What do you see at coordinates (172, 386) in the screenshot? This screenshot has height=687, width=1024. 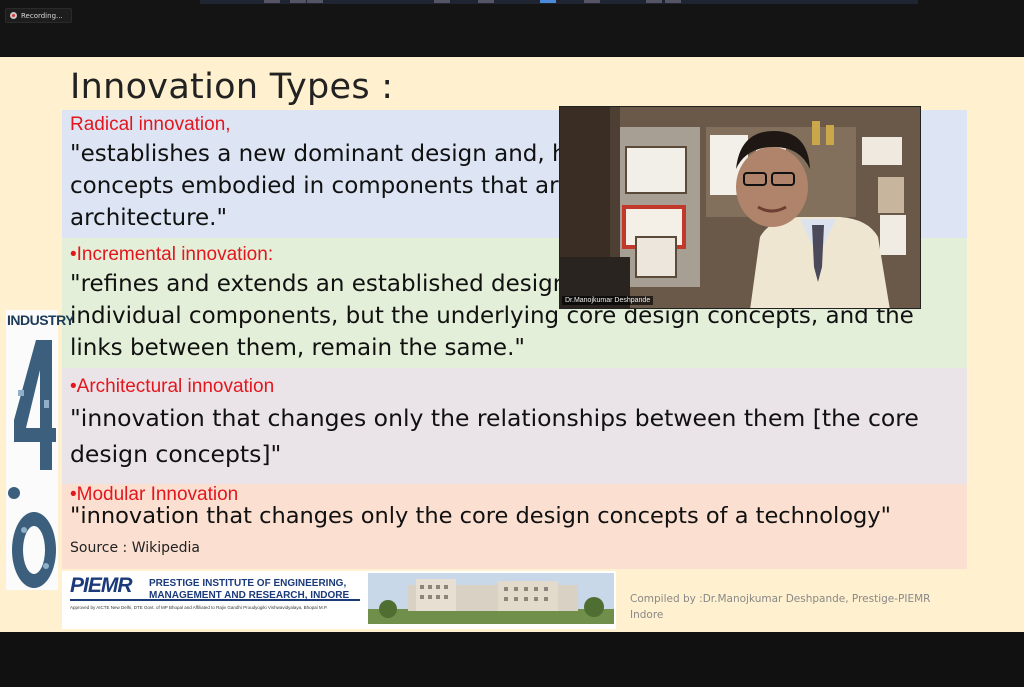 I see `section-label: •Architectural innovation` at bounding box center [172, 386].